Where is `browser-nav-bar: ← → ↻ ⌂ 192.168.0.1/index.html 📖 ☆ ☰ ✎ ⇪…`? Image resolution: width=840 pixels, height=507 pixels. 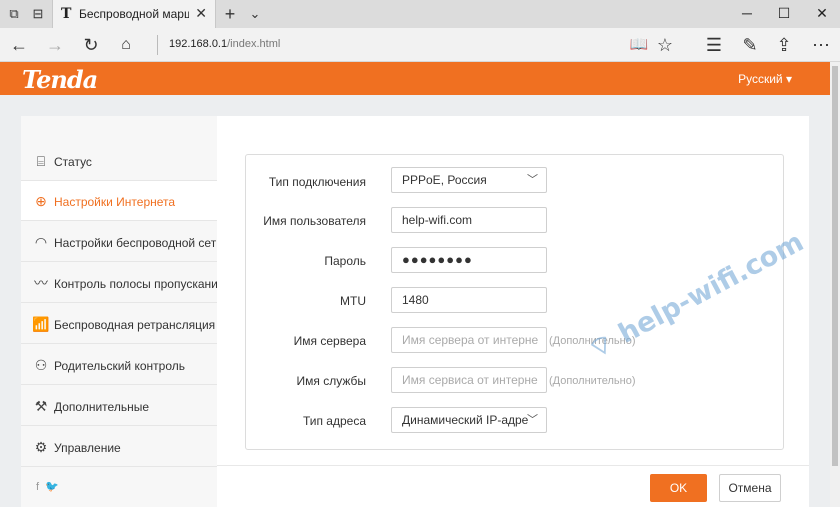 browser-nav-bar: ← → ↻ ⌂ 192.168.0.1/index.html 📖 ☆ ☰ ✎ ⇪… is located at coordinates (420, 45).